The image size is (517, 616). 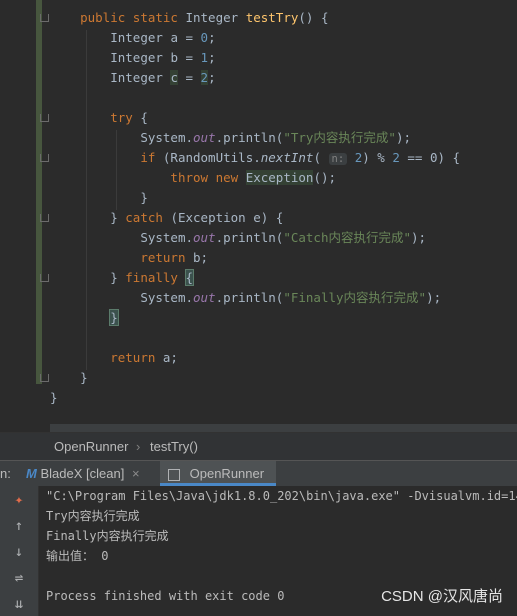 I want to click on code-line: return b;, so click(x=174, y=257).